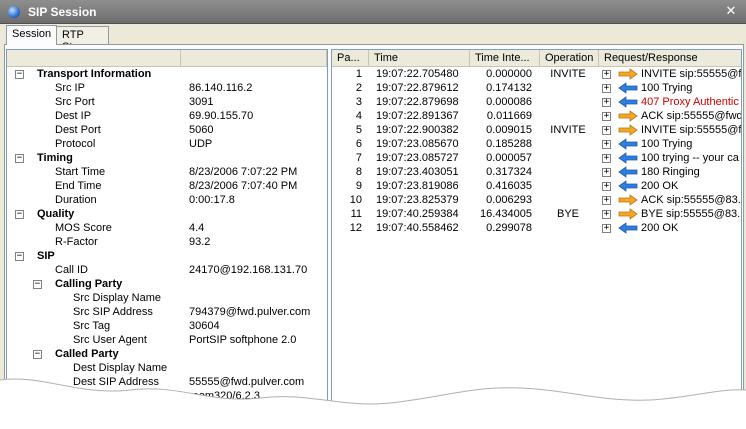 The height and width of the screenshot is (429, 746). Describe the element at coordinates (167, 270) in the screenshot. I see `tree-row: Call ID 24170@192.168.131.70` at that location.